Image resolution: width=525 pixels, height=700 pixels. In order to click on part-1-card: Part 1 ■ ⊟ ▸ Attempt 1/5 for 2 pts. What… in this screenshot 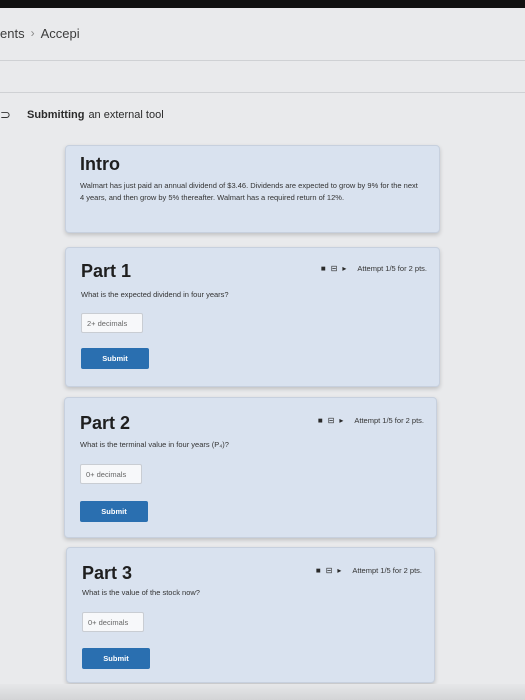, I will do `click(252, 317)`.